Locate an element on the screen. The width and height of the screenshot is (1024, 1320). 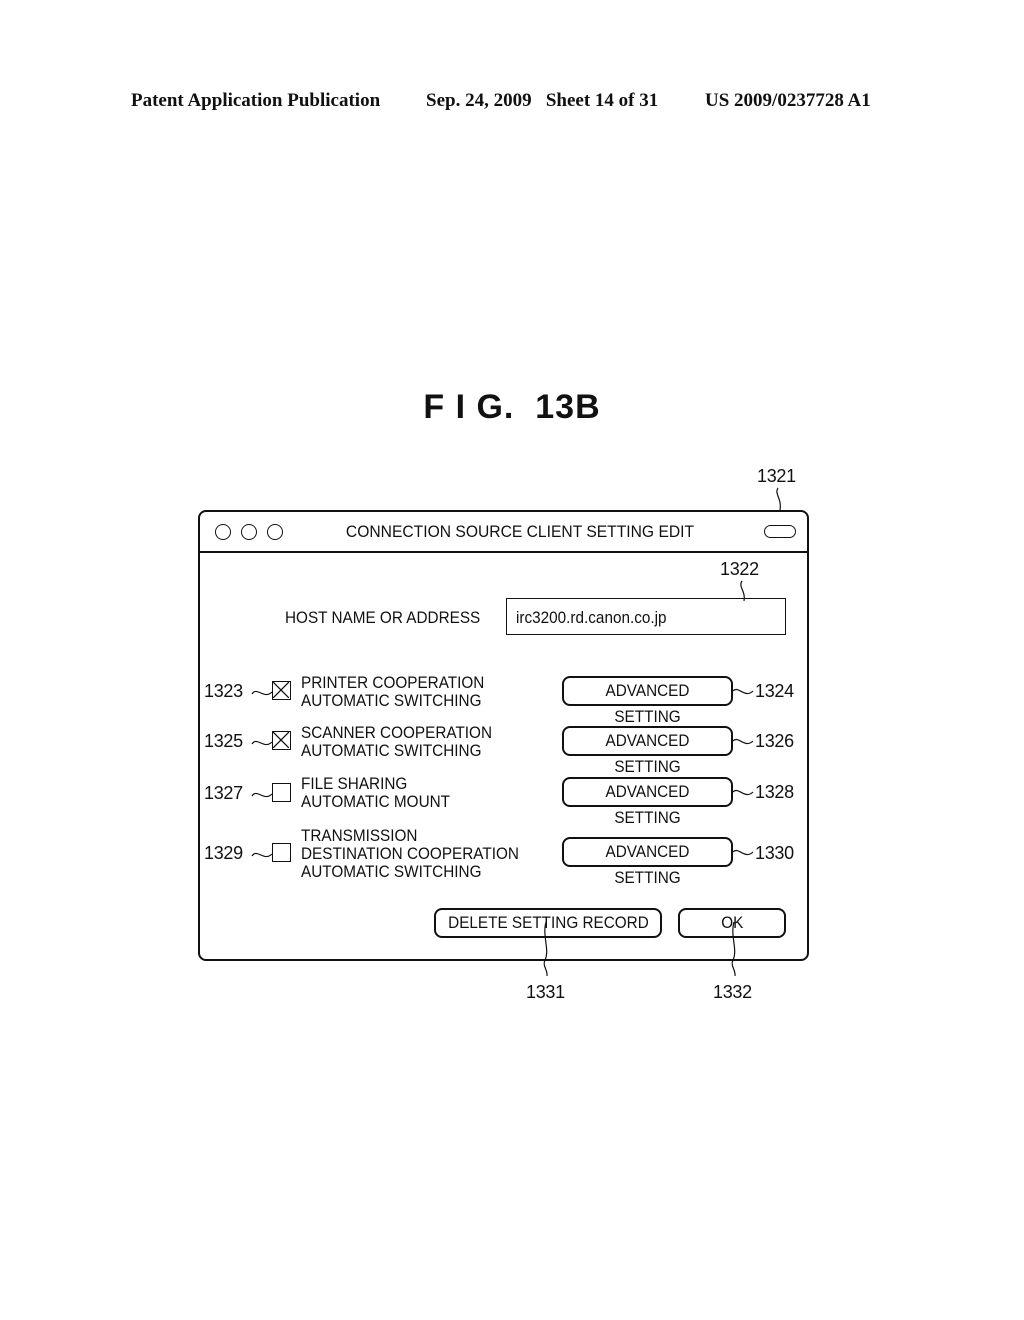
ref-option: 1327 is located at coordinates (223, 793).